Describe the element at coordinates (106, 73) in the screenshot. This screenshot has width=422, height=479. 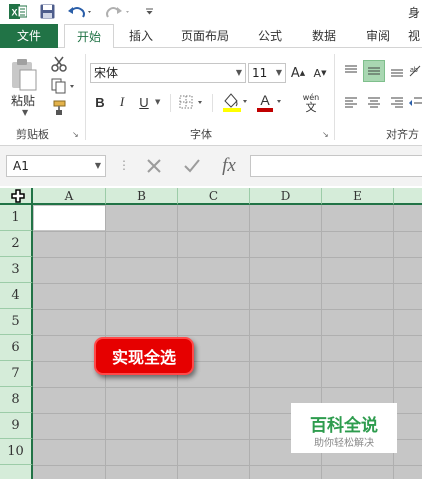
I see `font-name-value: 宋体` at that location.